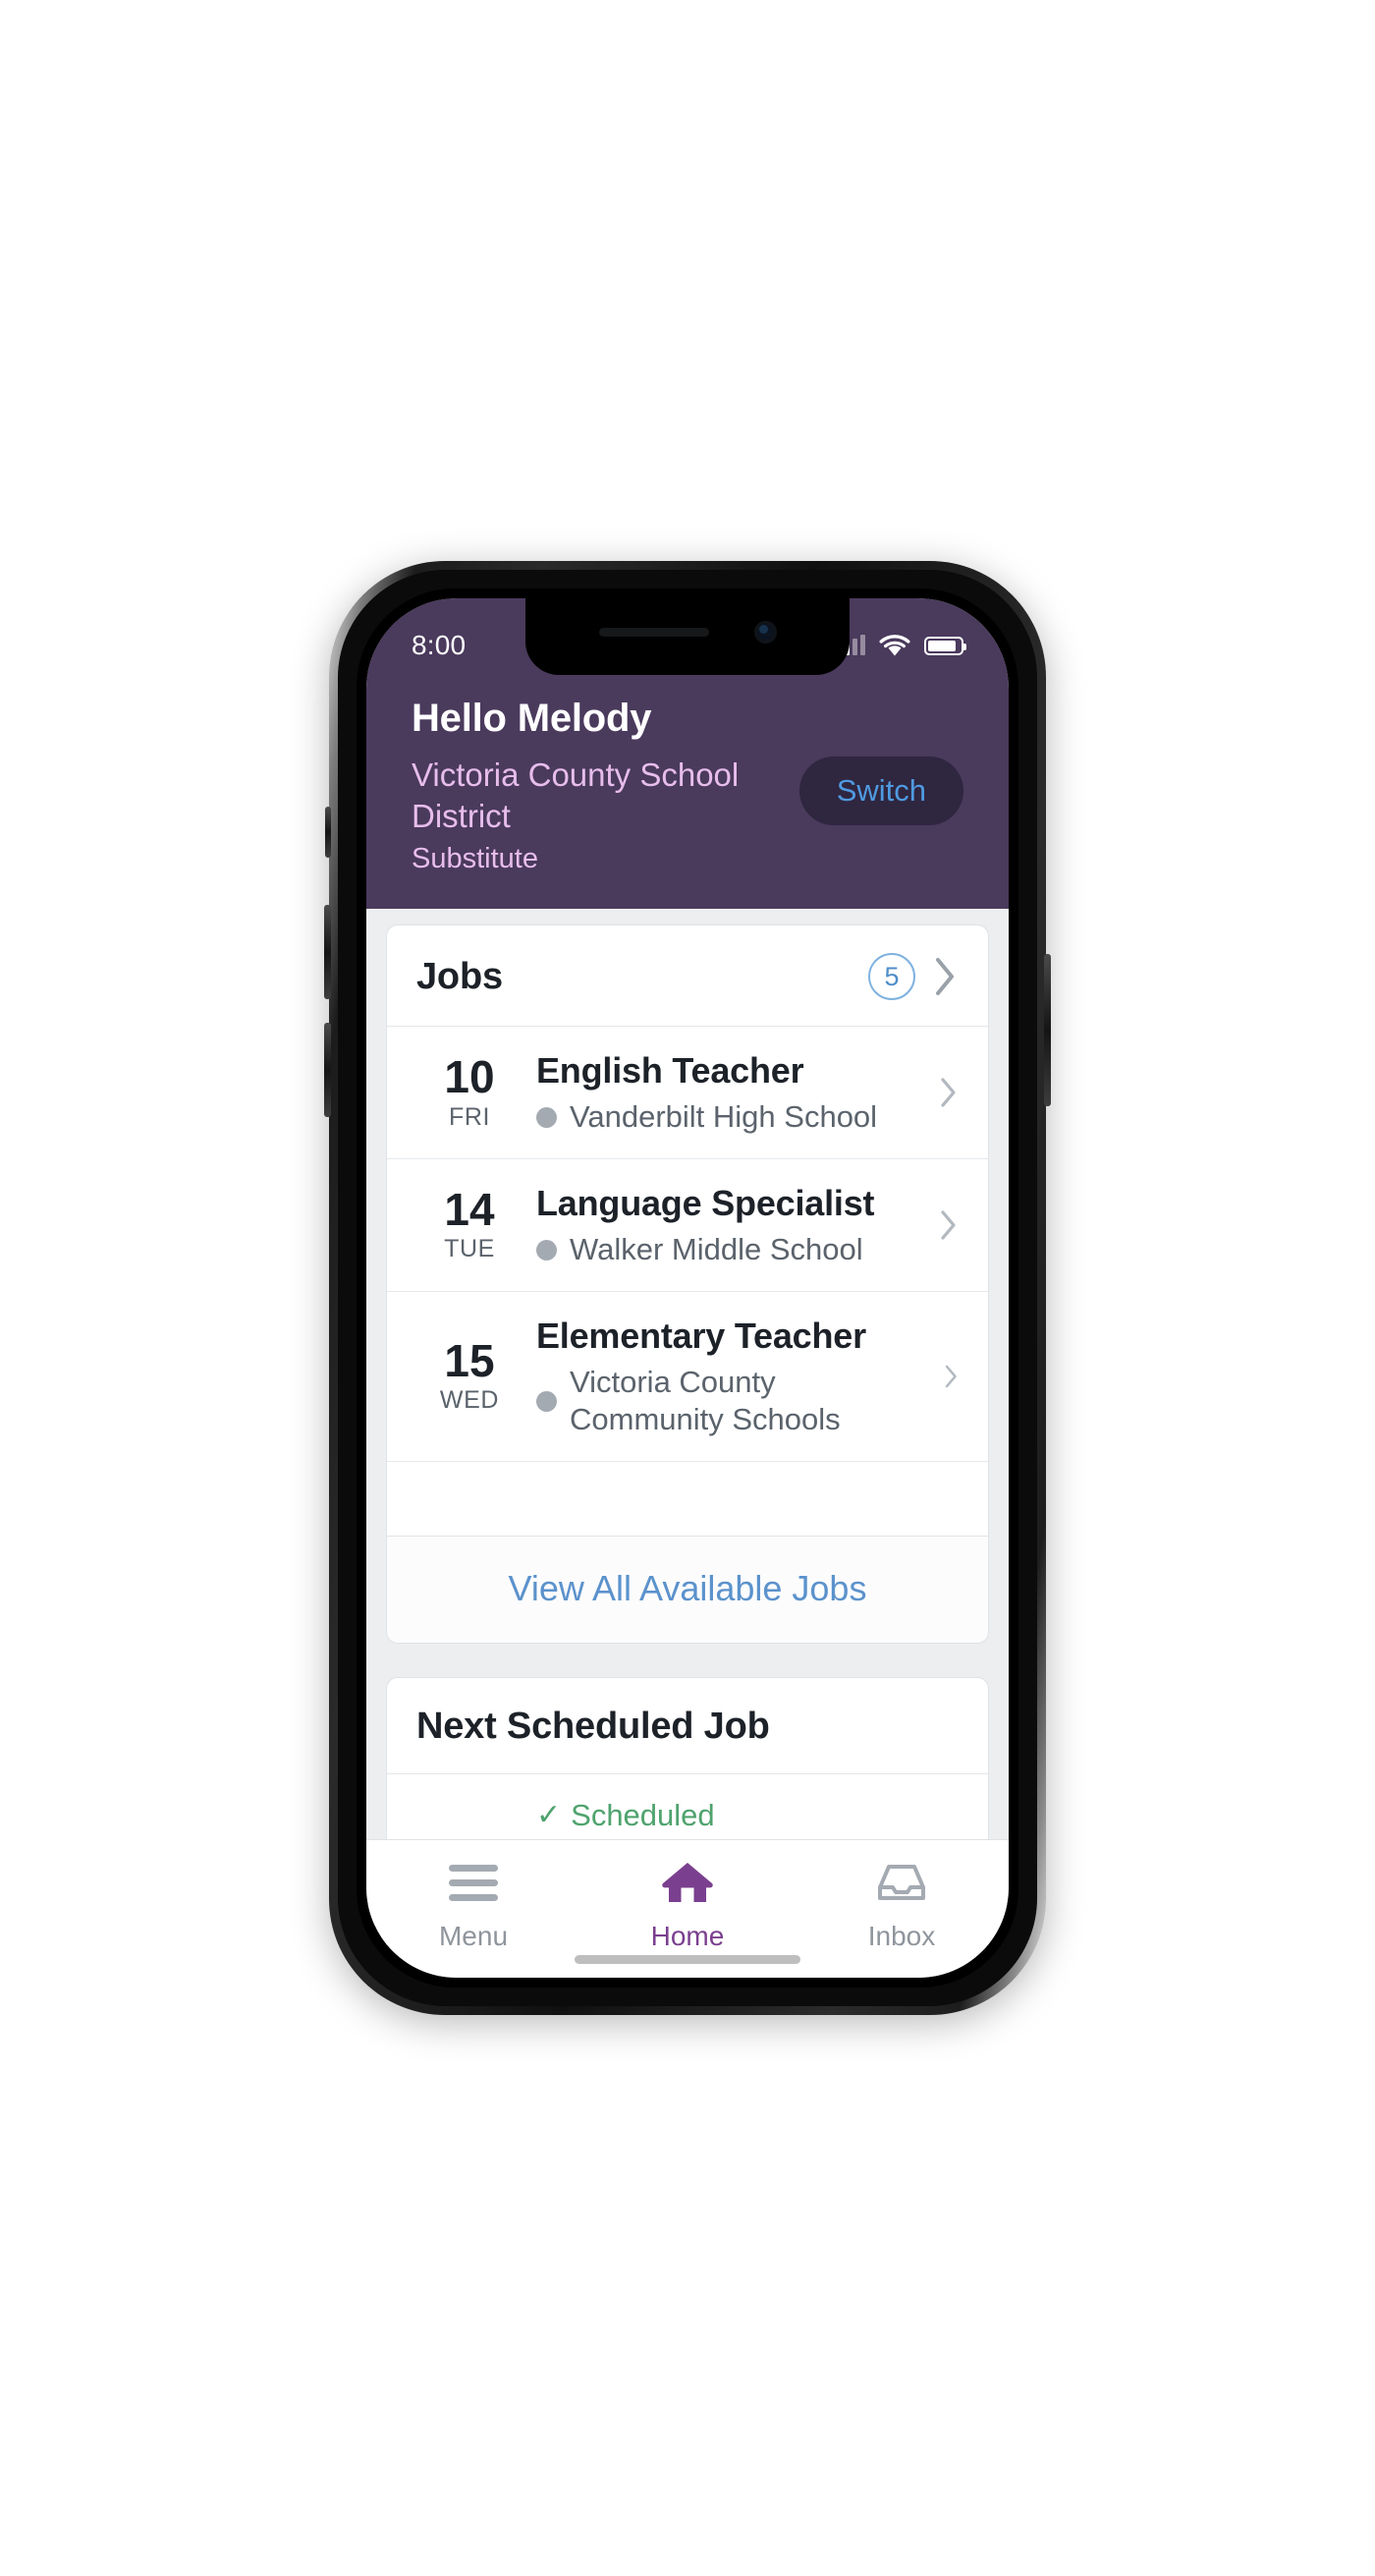  What do you see at coordinates (735, 1815) in the screenshot?
I see `status-badge: ✓ Scheduled` at bounding box center [735, 1815].